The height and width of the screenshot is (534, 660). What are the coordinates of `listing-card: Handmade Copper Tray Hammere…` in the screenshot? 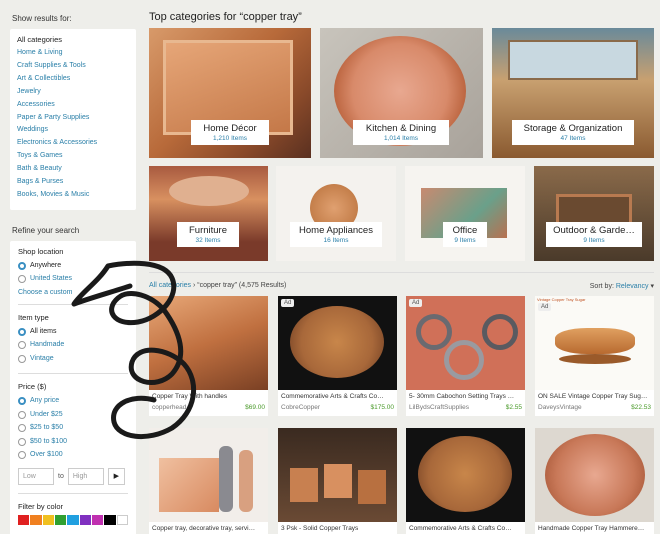 It's located at (594, 481).